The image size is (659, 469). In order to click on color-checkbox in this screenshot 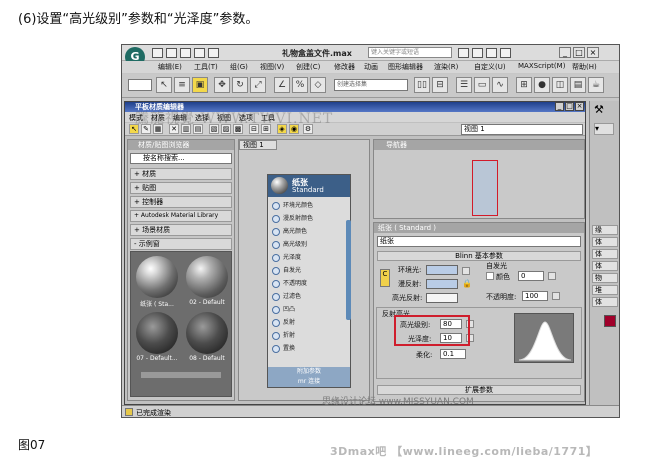, I will do `click(490, 276)`.